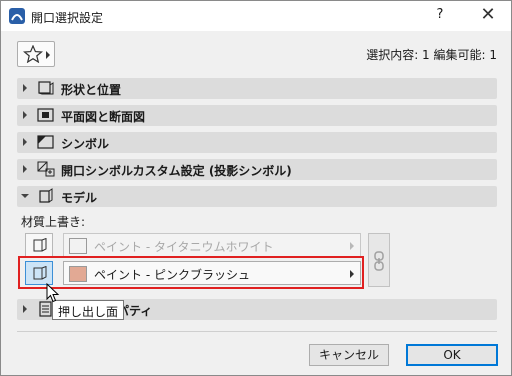  What do you see at coordinates (46, 195) in the screenshot?
I see `model-icon` at bounding box center [46, 195].